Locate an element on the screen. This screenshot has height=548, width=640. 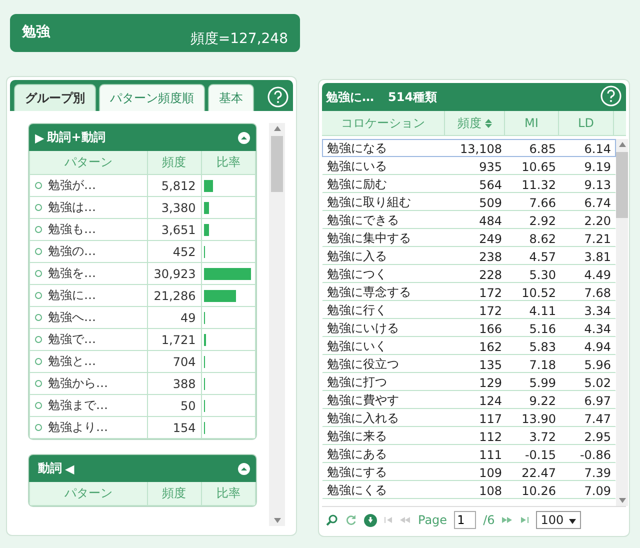
refresh-icon is located at coordinates (351, 520).